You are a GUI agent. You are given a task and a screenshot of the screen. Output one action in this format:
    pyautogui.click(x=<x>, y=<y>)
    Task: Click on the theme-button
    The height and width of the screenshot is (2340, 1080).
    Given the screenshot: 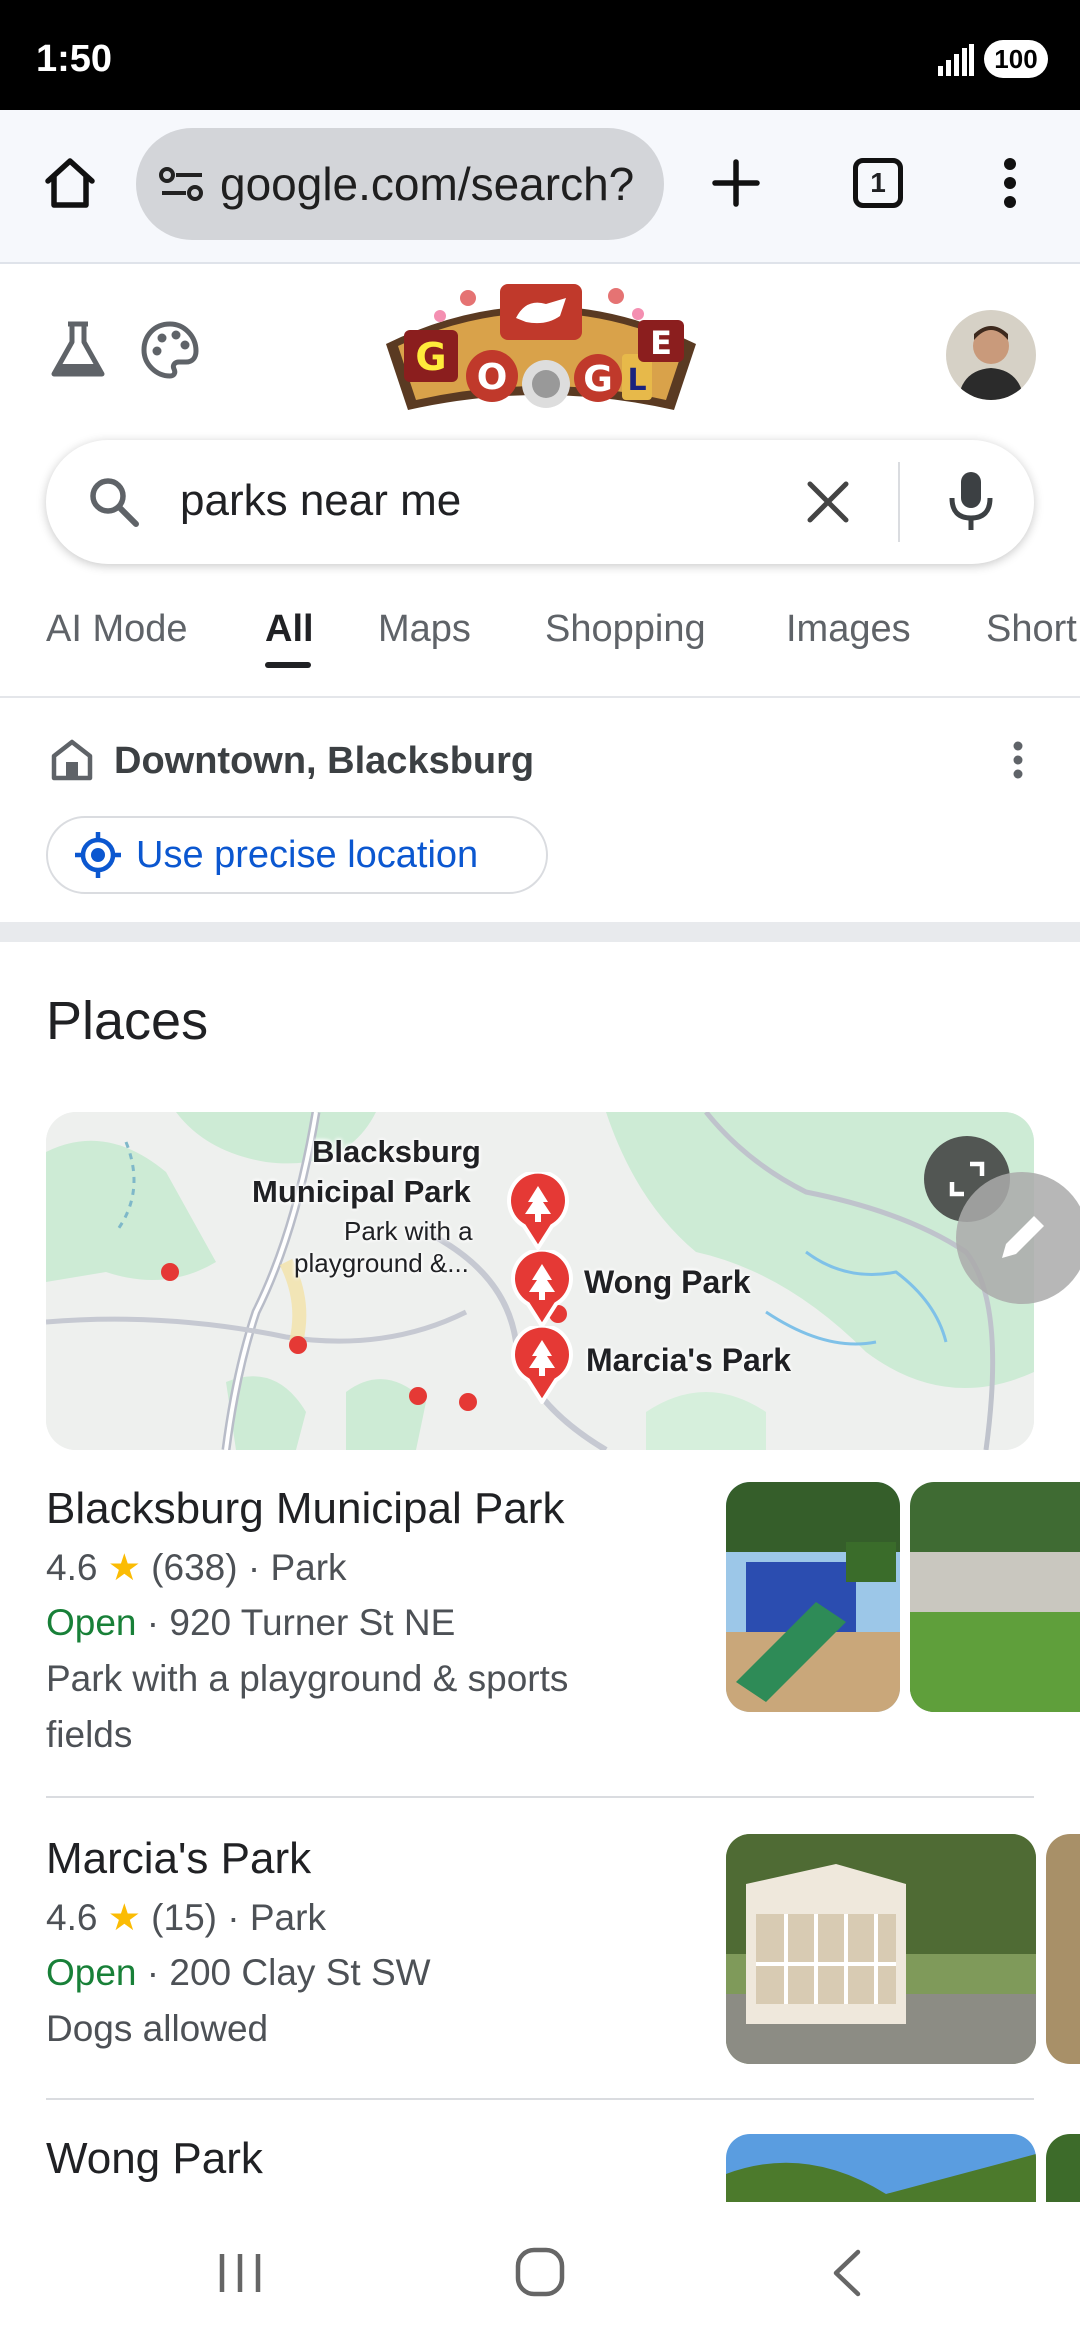 What is the action you would take?
    pyautogui.click(x=170, y=350)
    